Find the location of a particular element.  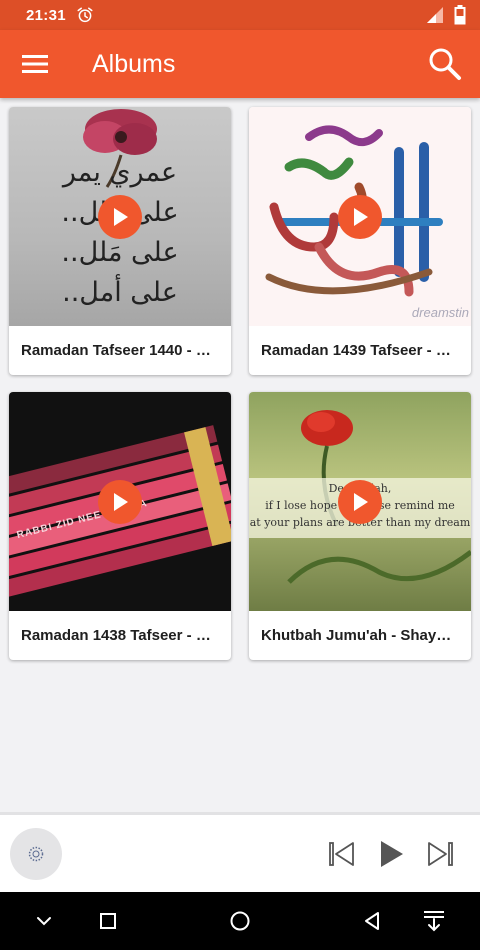

circle-icon is located at coordinates (240, 921).